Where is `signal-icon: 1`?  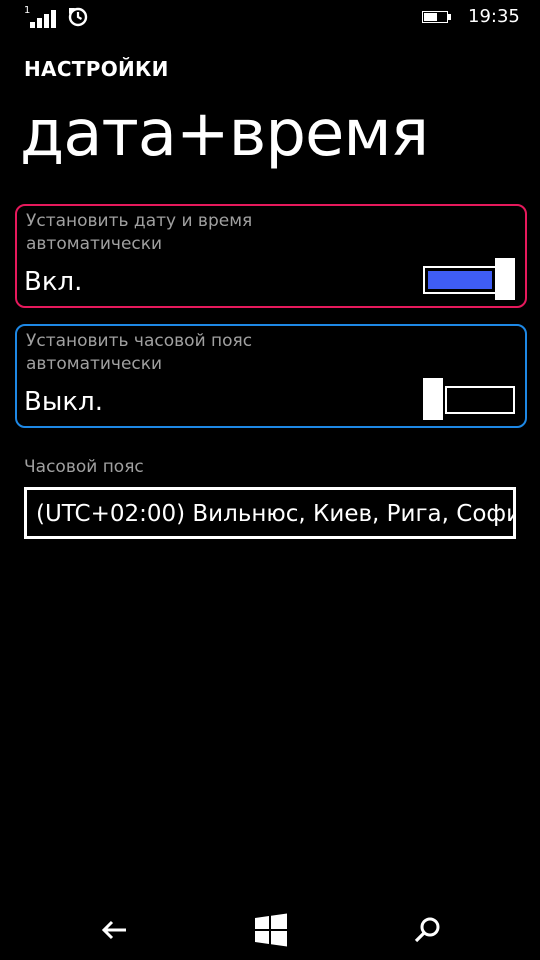
signal-icon: 1 is located at coordinates (41, 17).